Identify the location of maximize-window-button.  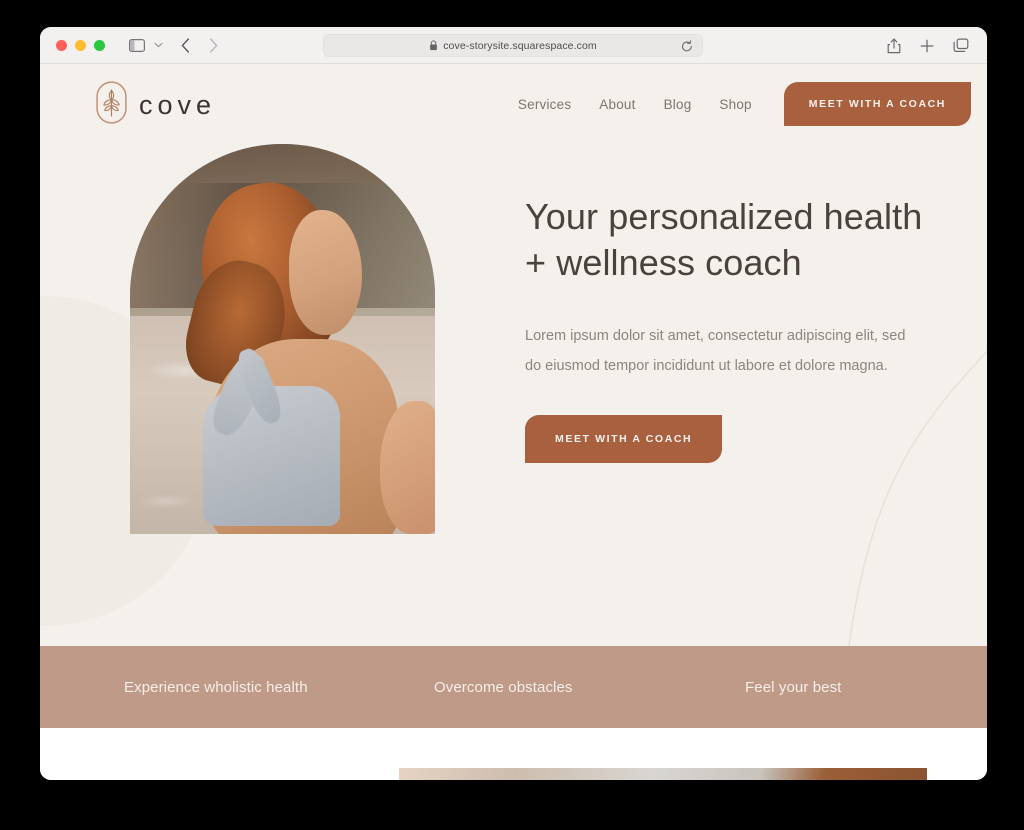
(99, 45).